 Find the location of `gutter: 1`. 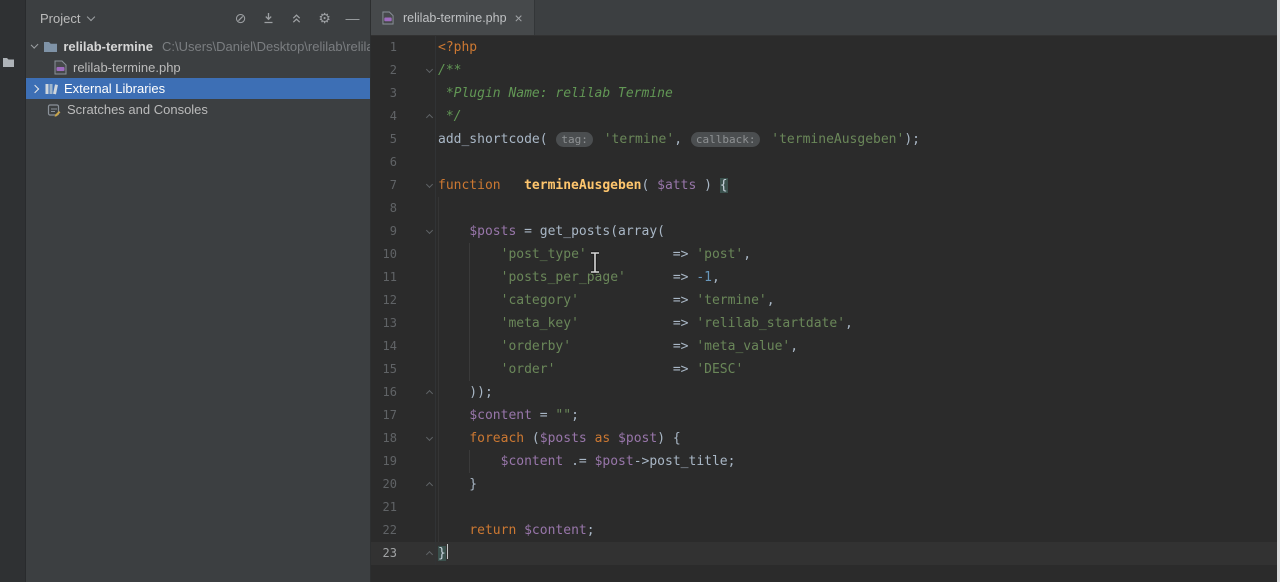

gutter: 1 is located at coordinates (403, 47).